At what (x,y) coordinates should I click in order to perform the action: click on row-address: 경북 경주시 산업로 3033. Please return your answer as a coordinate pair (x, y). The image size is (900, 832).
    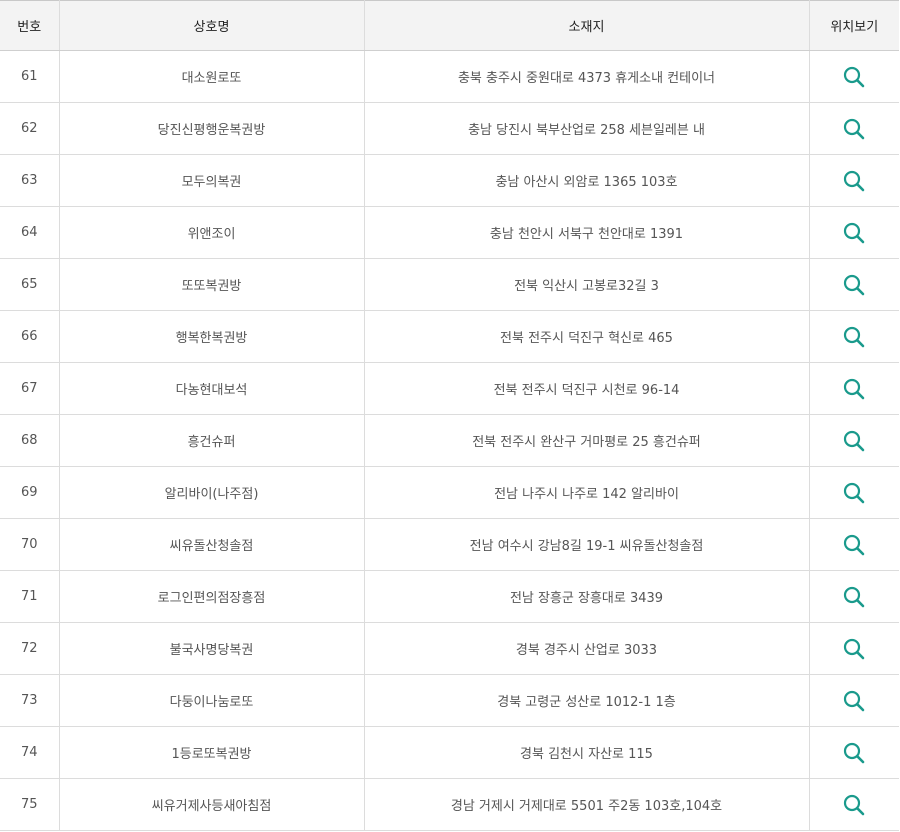
    Looking at the image, I should click on (586, 648).